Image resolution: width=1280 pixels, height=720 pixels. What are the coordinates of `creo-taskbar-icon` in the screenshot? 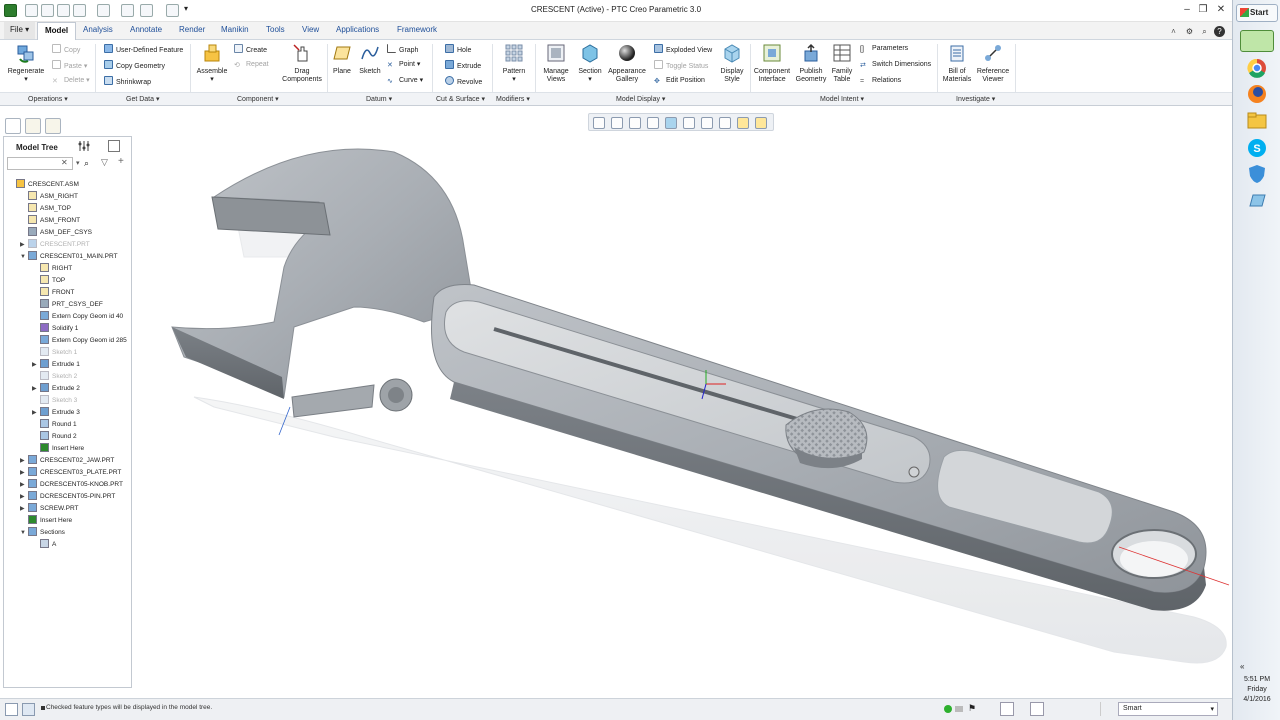 It's located at (1257, 41).